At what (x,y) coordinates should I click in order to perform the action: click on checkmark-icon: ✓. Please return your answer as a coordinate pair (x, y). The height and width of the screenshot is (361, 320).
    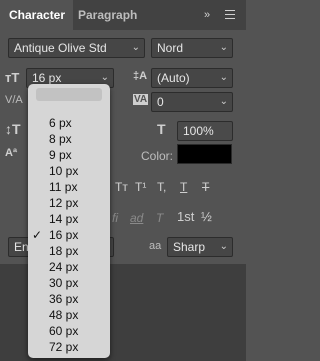
    Looking at the image, I should click on (37, 235).